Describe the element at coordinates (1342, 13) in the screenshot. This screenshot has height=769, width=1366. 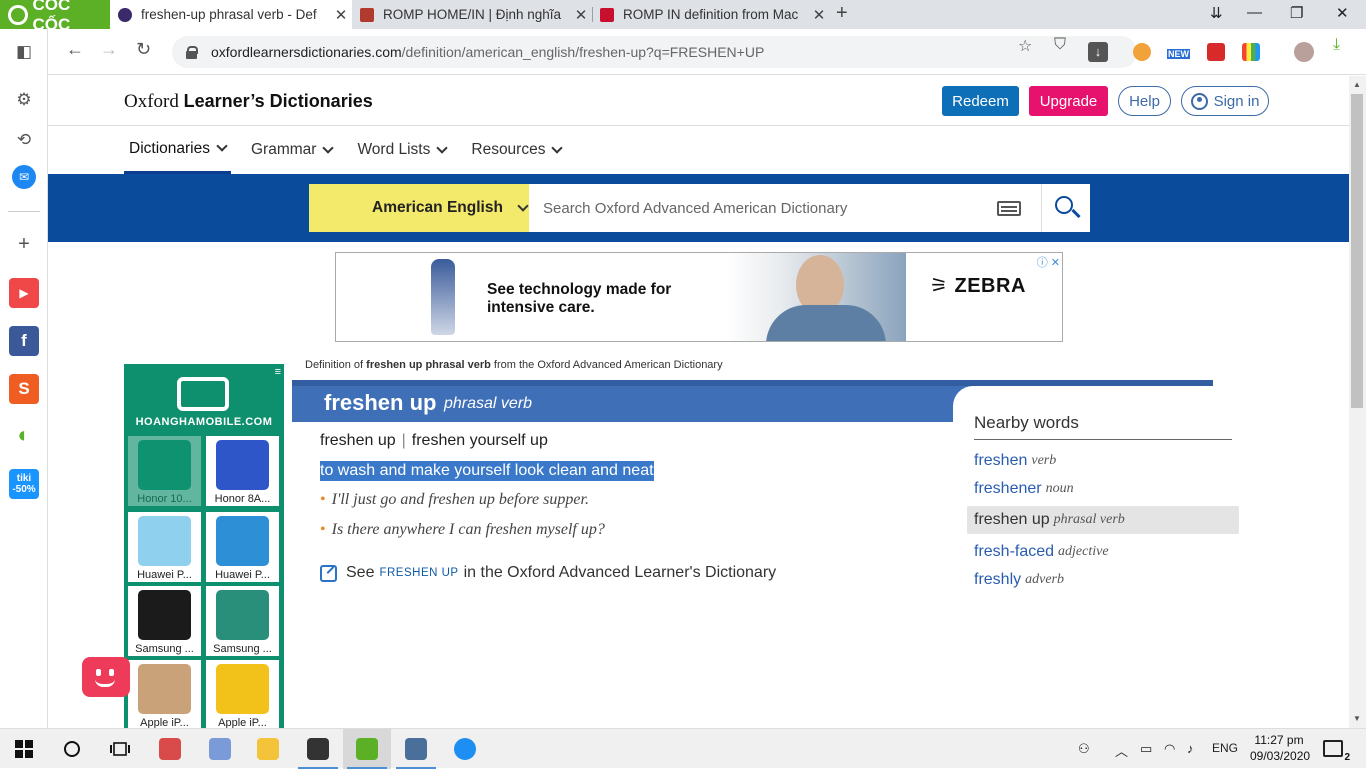
I see `close-window-button: ✕` at that location.